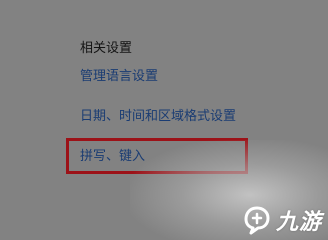  What do you see at coordinates (106, 48) in the screenshot?
I see `section-title: 相关设置` at bounding box center [106, 48].